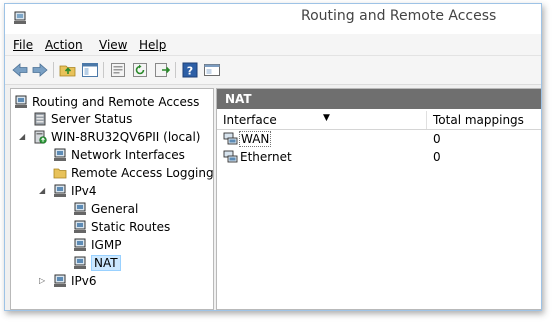  Describe the element at coordinates (106, 263) in the screenshot. I see `tree-item-label: NAT` at that location.